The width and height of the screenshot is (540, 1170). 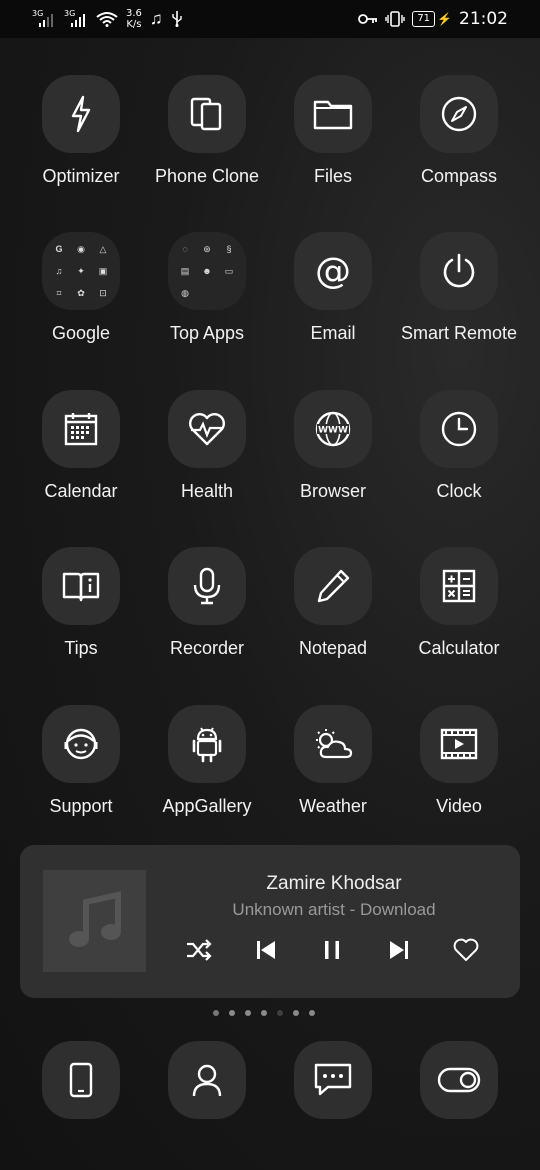 I want to click on calculator-icon, so click(x=459, y=586).